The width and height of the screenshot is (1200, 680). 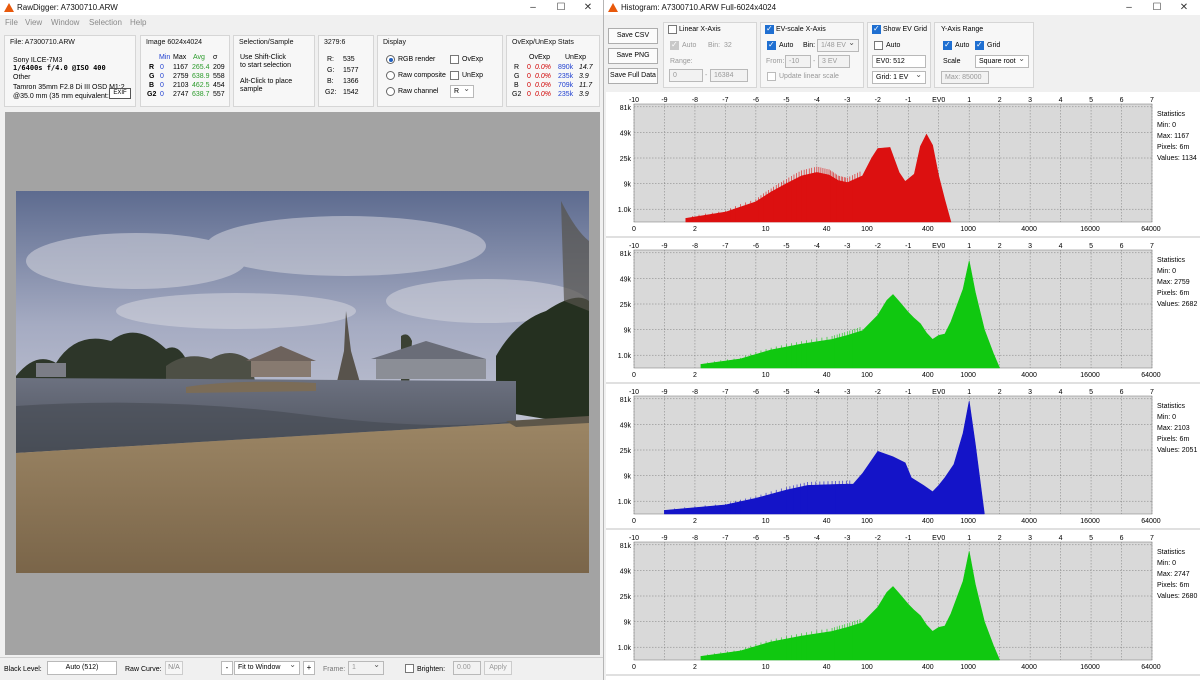 I want to click on menu-window: Window, so click(x=65, y=22).